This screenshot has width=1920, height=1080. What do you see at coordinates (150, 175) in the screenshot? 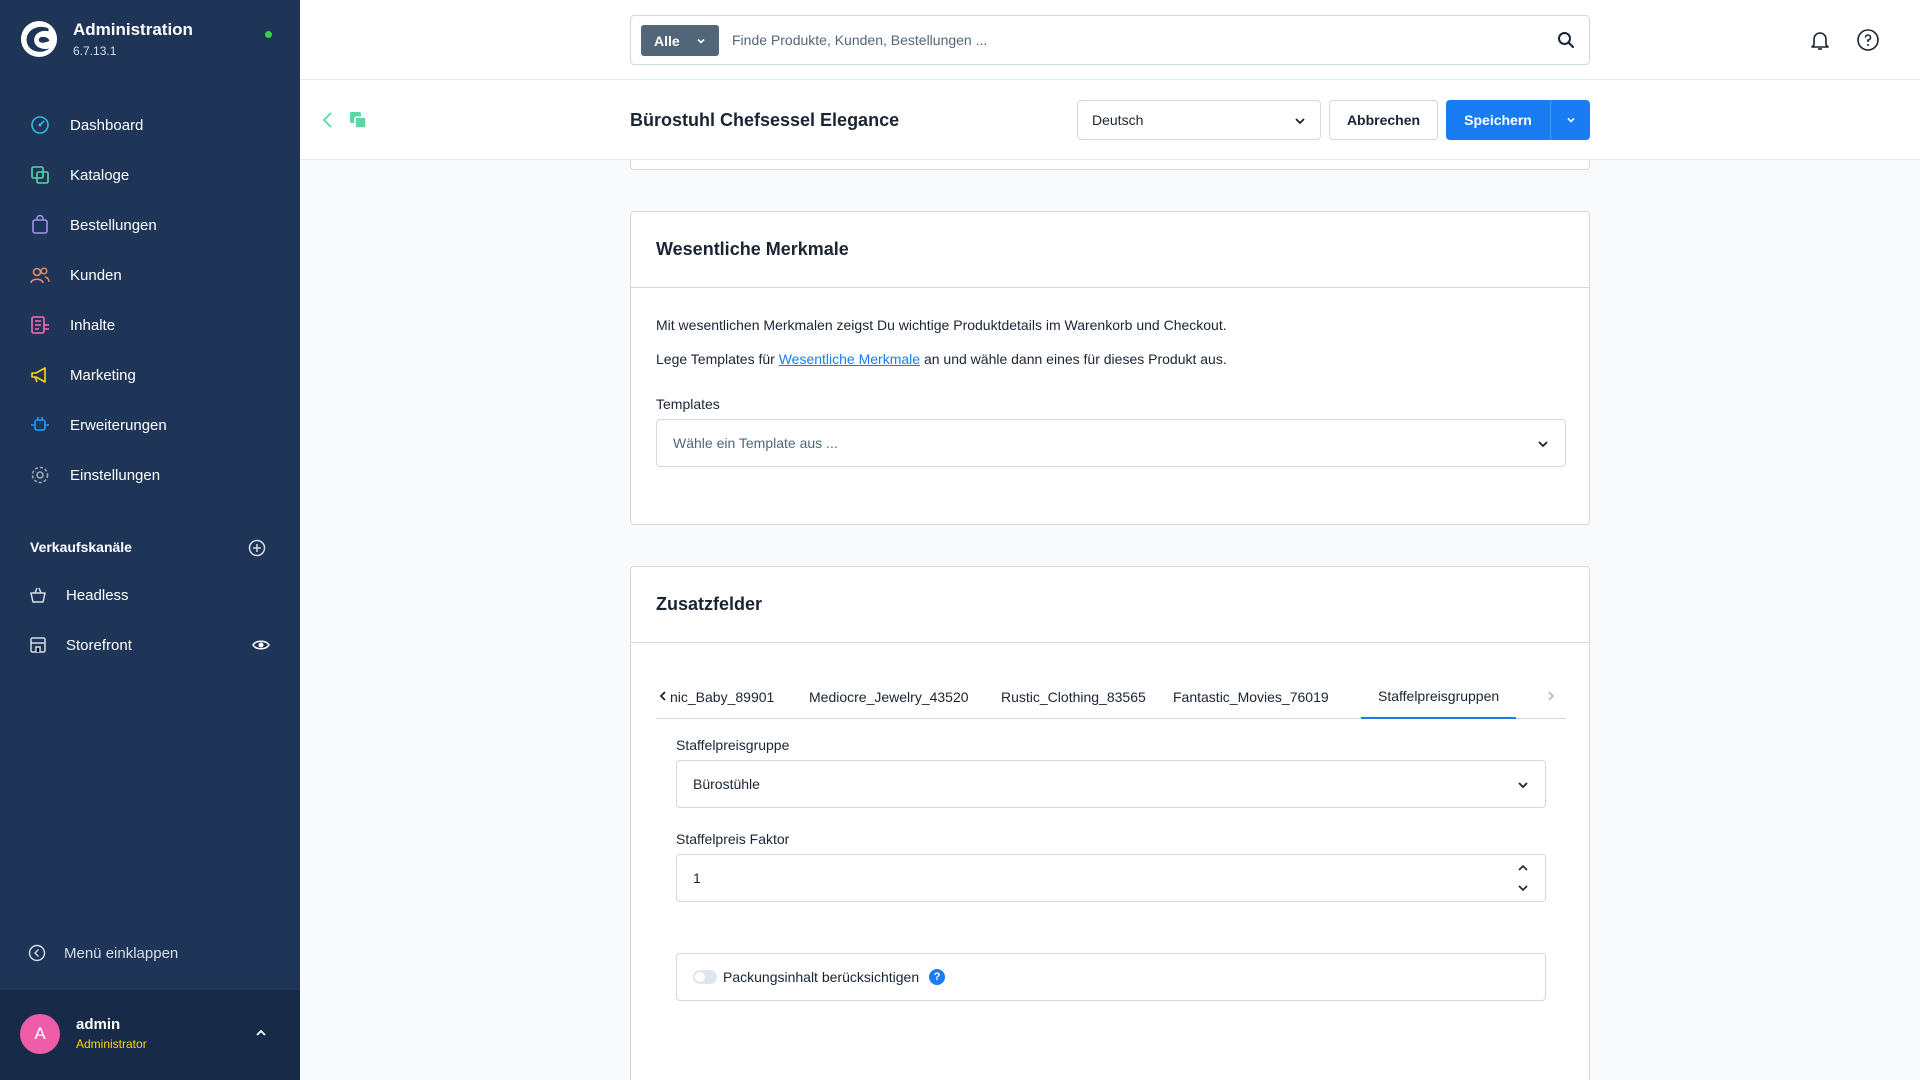
I see `nav-item-catalogs: Kataloge` at bounding box center [150, 175].